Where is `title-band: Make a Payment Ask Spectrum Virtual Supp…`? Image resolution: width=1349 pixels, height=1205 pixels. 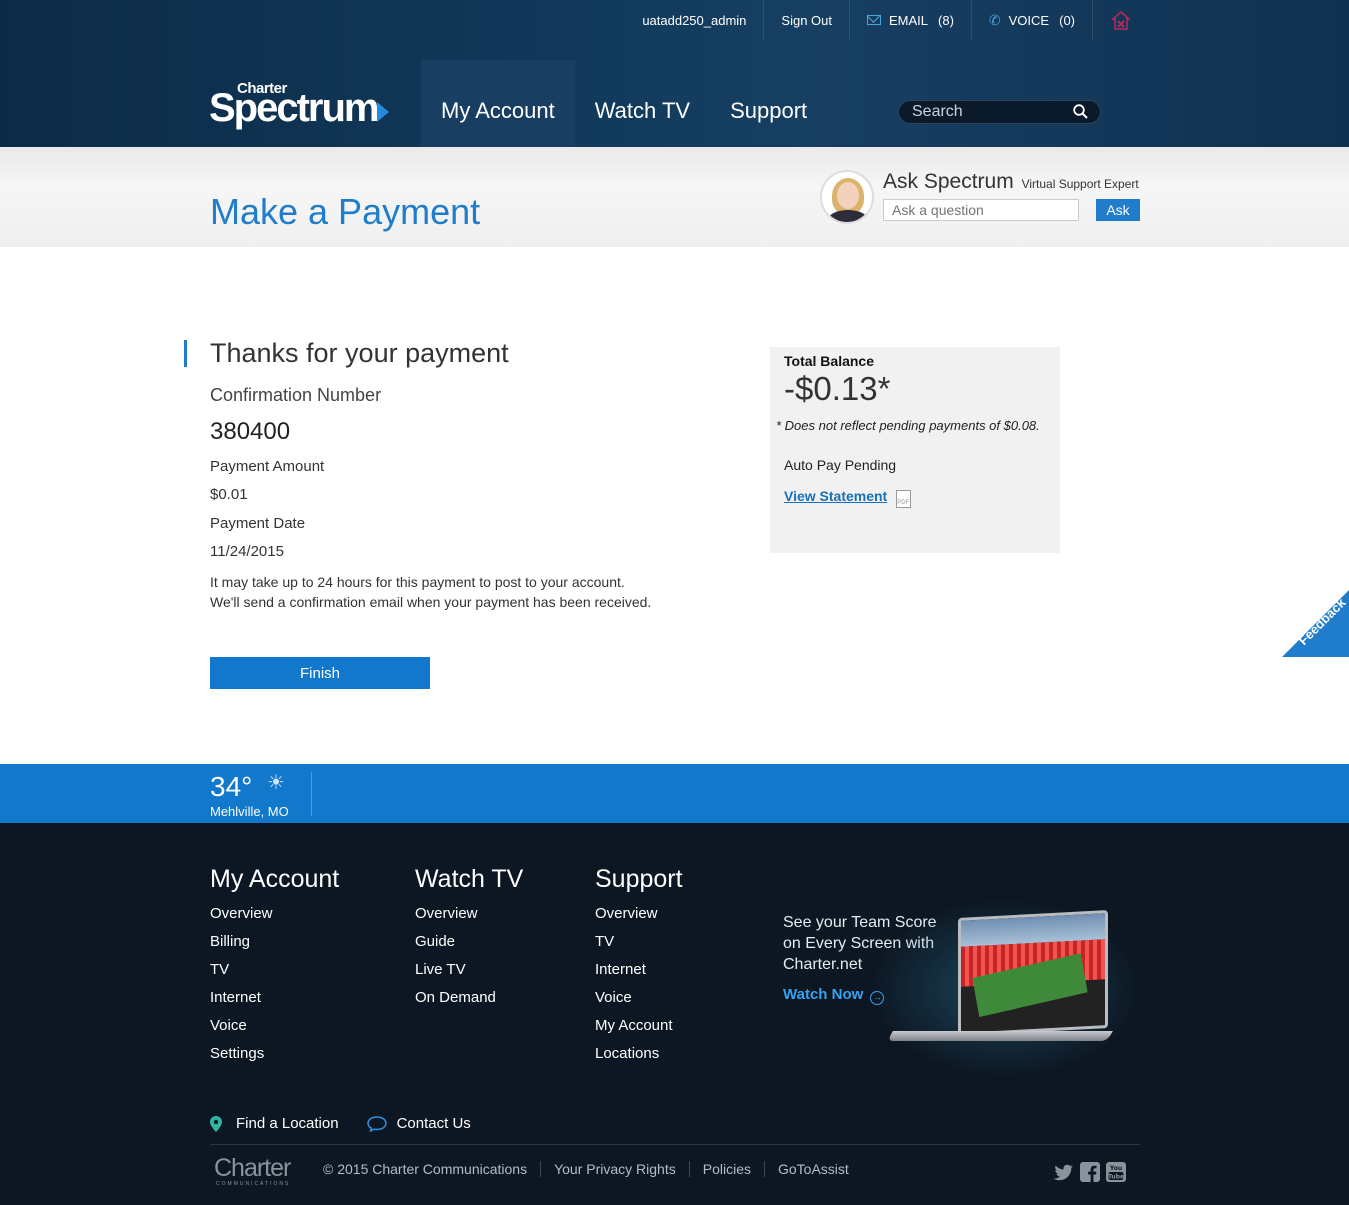 title-band: Make a Payment Ask Spectrum Virtual Supp… is located at coordinates (674, 197).